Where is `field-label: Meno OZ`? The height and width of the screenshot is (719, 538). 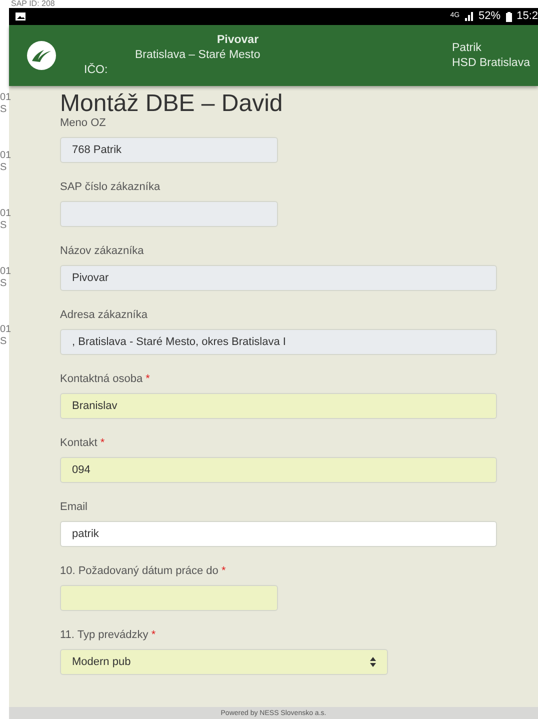 field-label: Meno OZ is located at coordinates (83, 123).